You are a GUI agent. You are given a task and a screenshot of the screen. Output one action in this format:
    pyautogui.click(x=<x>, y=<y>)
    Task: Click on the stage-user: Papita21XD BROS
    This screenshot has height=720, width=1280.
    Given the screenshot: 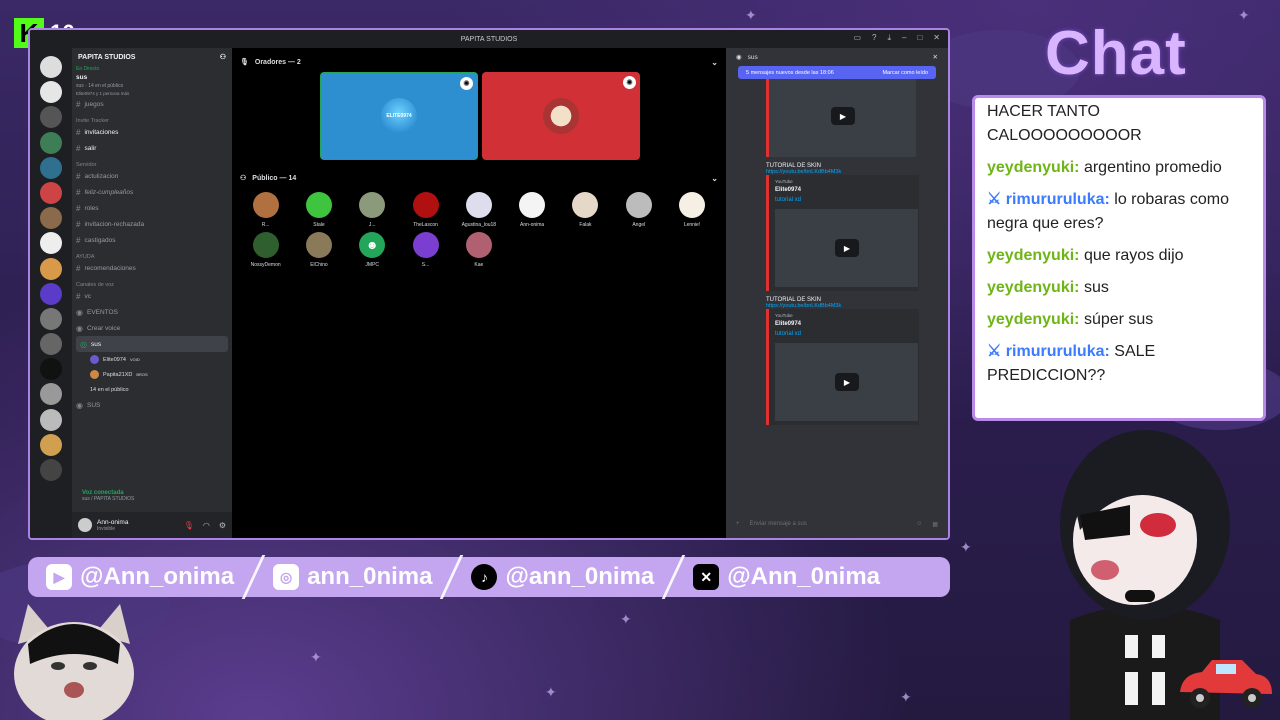 What is the action you would take?
    pyautogui.click(x=152, y=374)
    